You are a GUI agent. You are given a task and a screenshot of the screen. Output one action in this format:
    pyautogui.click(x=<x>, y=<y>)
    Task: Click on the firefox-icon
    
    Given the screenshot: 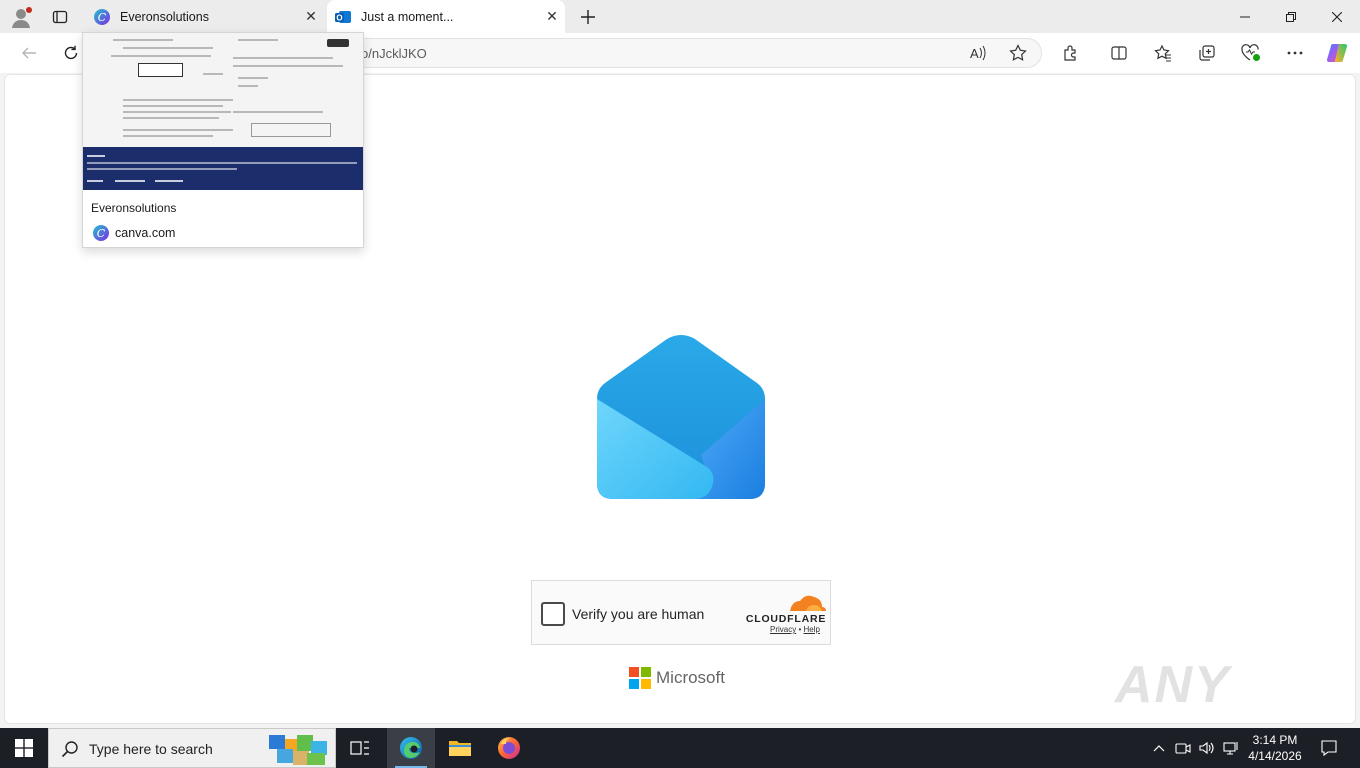 What is the action you would take?
    pyautogui.click(x=509, y=748)
    